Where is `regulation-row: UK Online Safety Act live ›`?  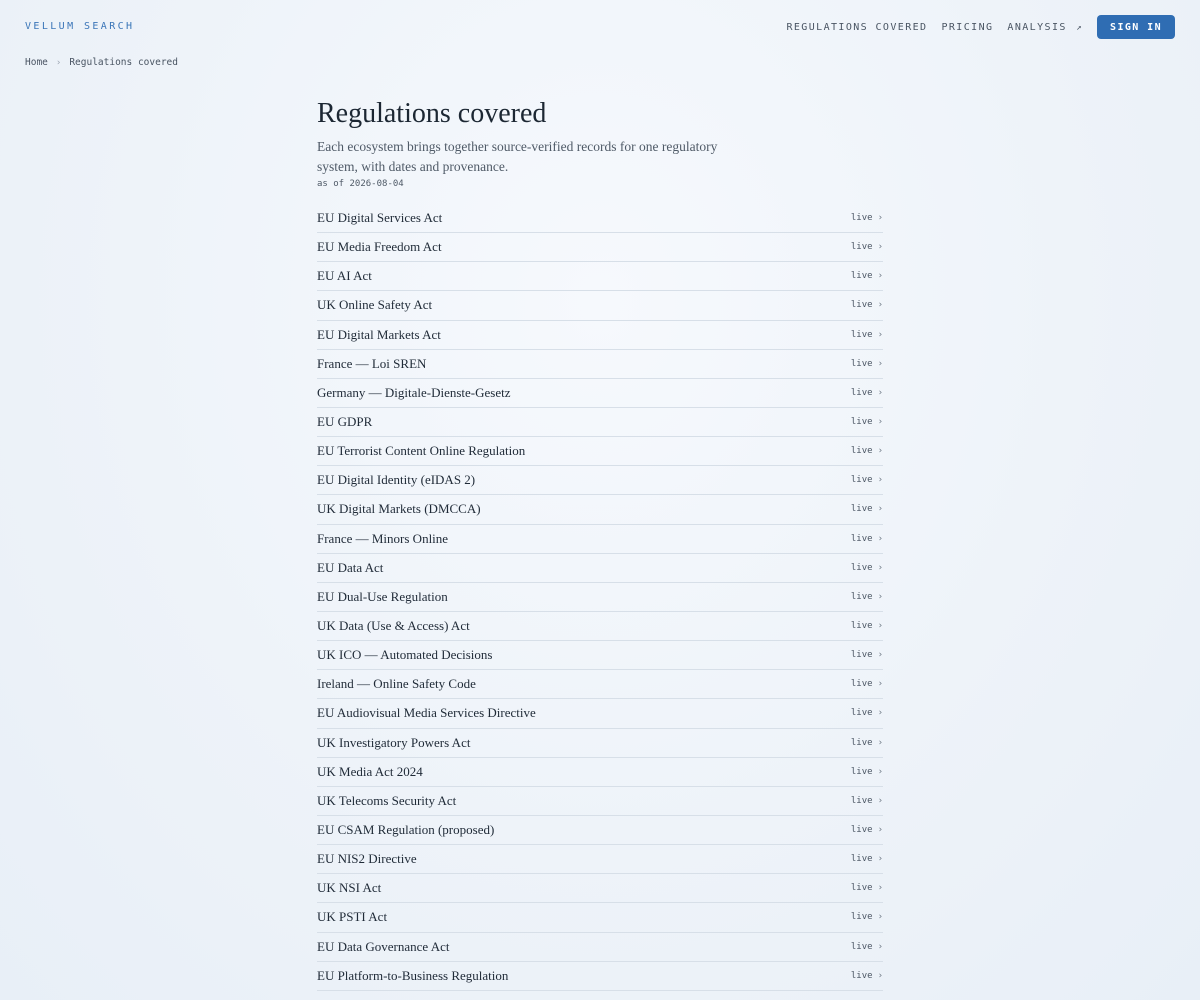
regulation-row: UK Online Safety Act live › is located at coordinates (600, 306).